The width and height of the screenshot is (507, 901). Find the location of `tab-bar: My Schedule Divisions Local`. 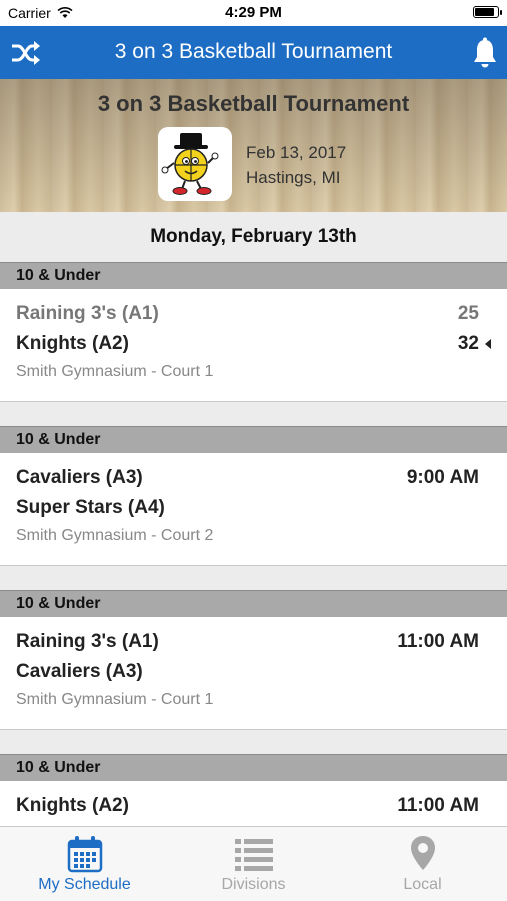

tab-bar: My Schedule Divisions Local is located at coordinates (253, 863).